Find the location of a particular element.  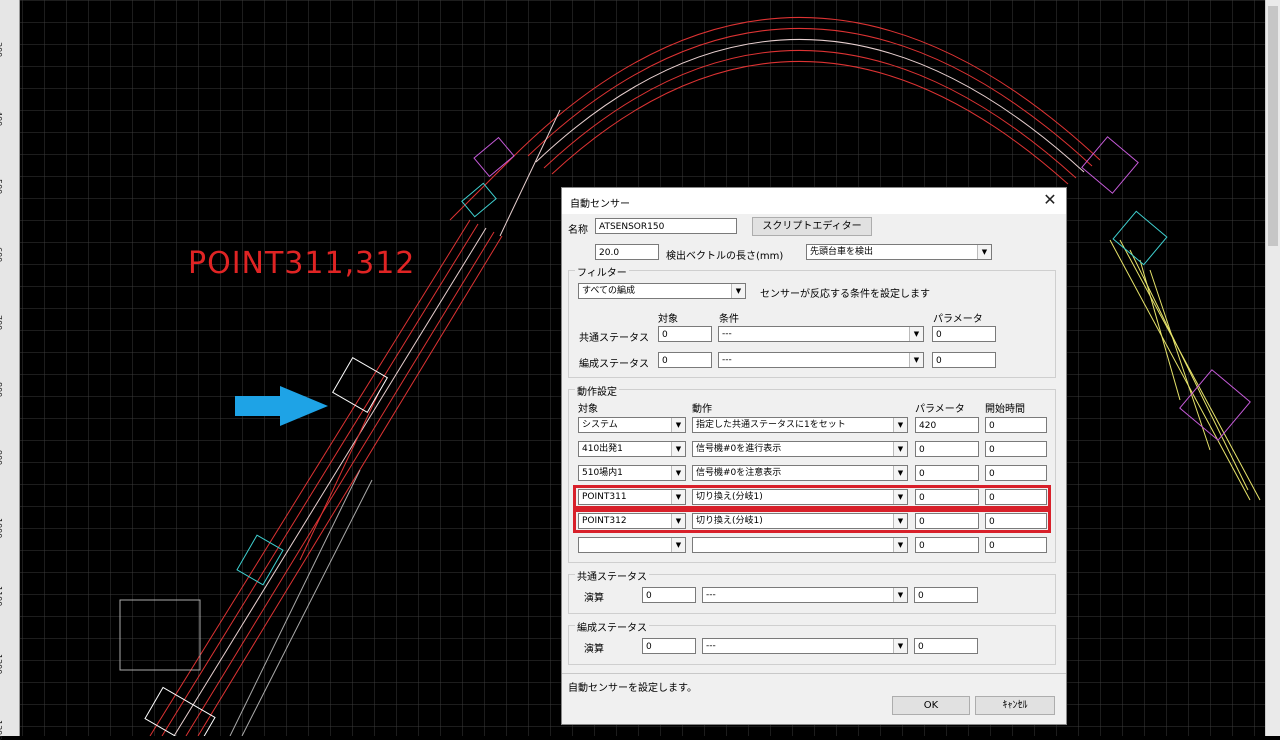

common-status-value2: 0 is located at coordinates (946, 595).